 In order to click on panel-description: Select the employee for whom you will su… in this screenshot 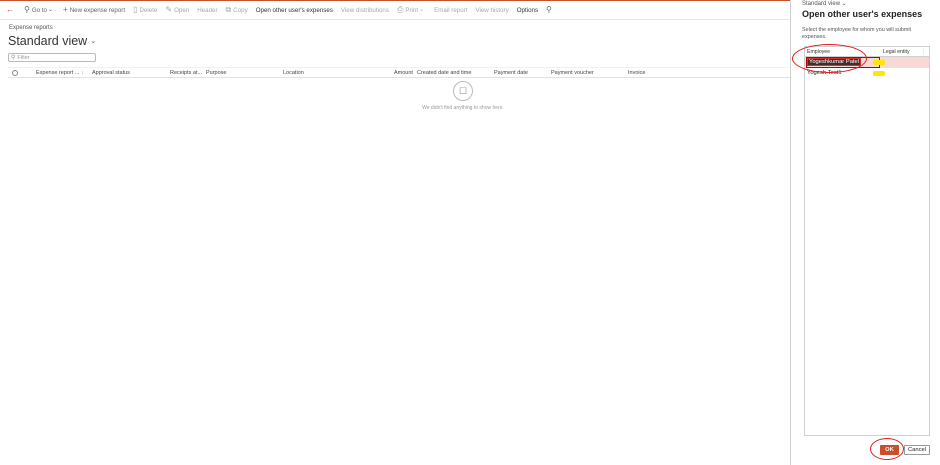, I will do `click(857, 33)`.